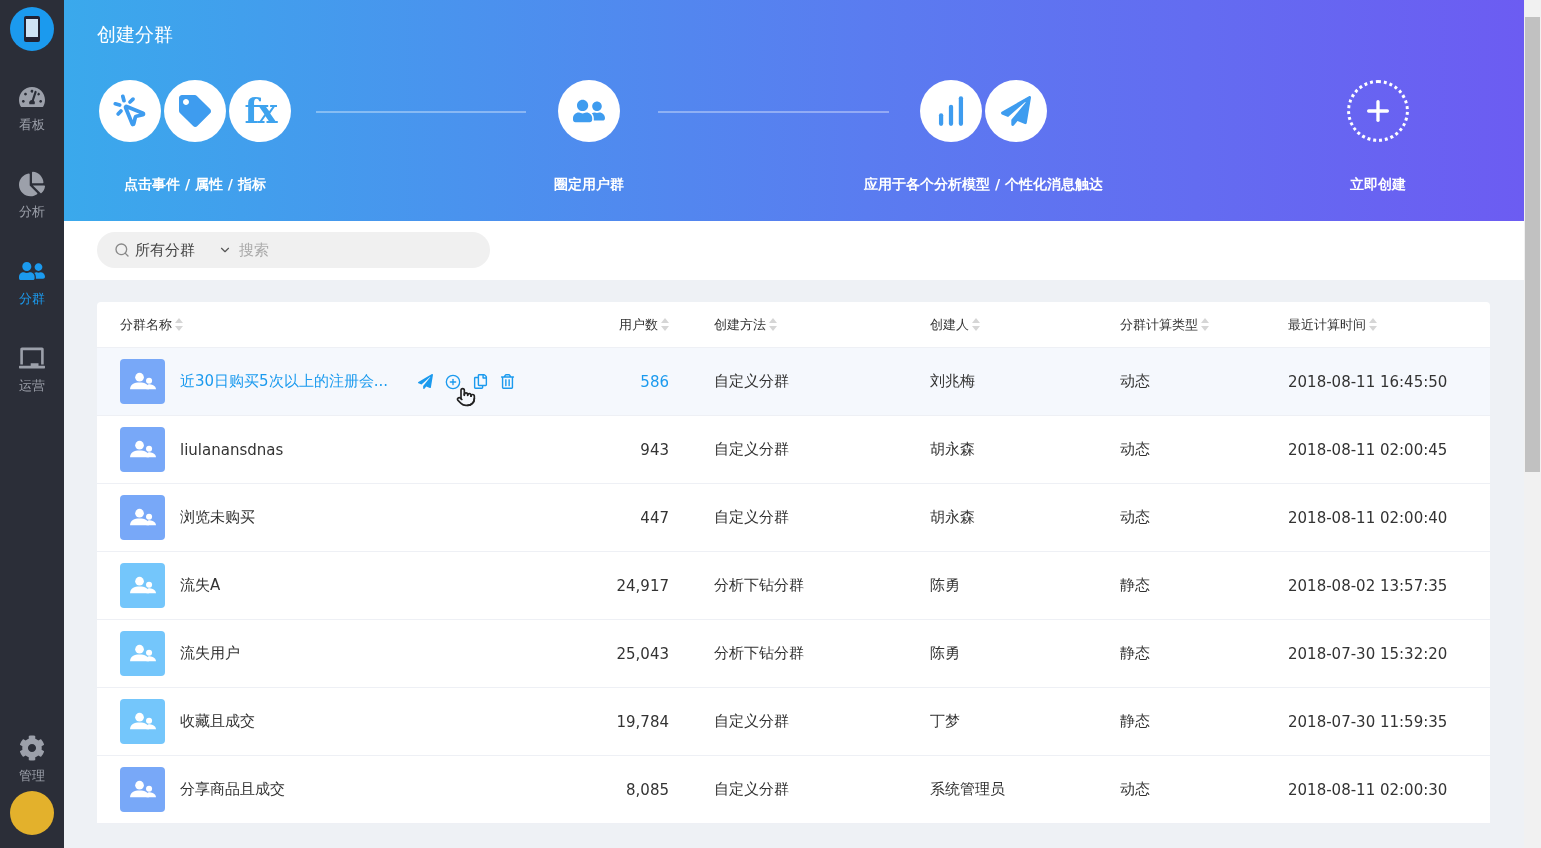  Describe the element at coordinates (1368, 381) in the screenshot. I see `time-cell-text: 2018-08-11 16:45:50` at that location.